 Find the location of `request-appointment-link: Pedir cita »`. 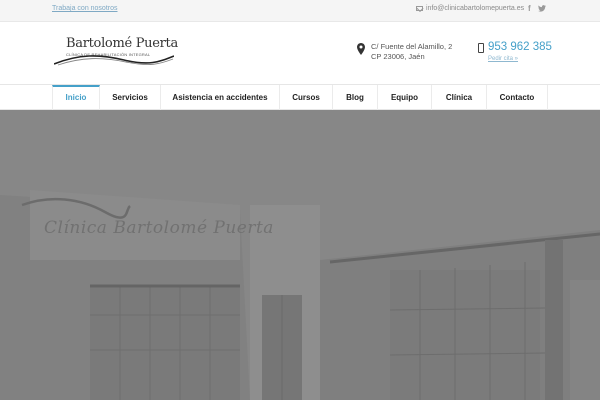

request-appointment-link: Pedir cita » is located at coordinates (503, 59).